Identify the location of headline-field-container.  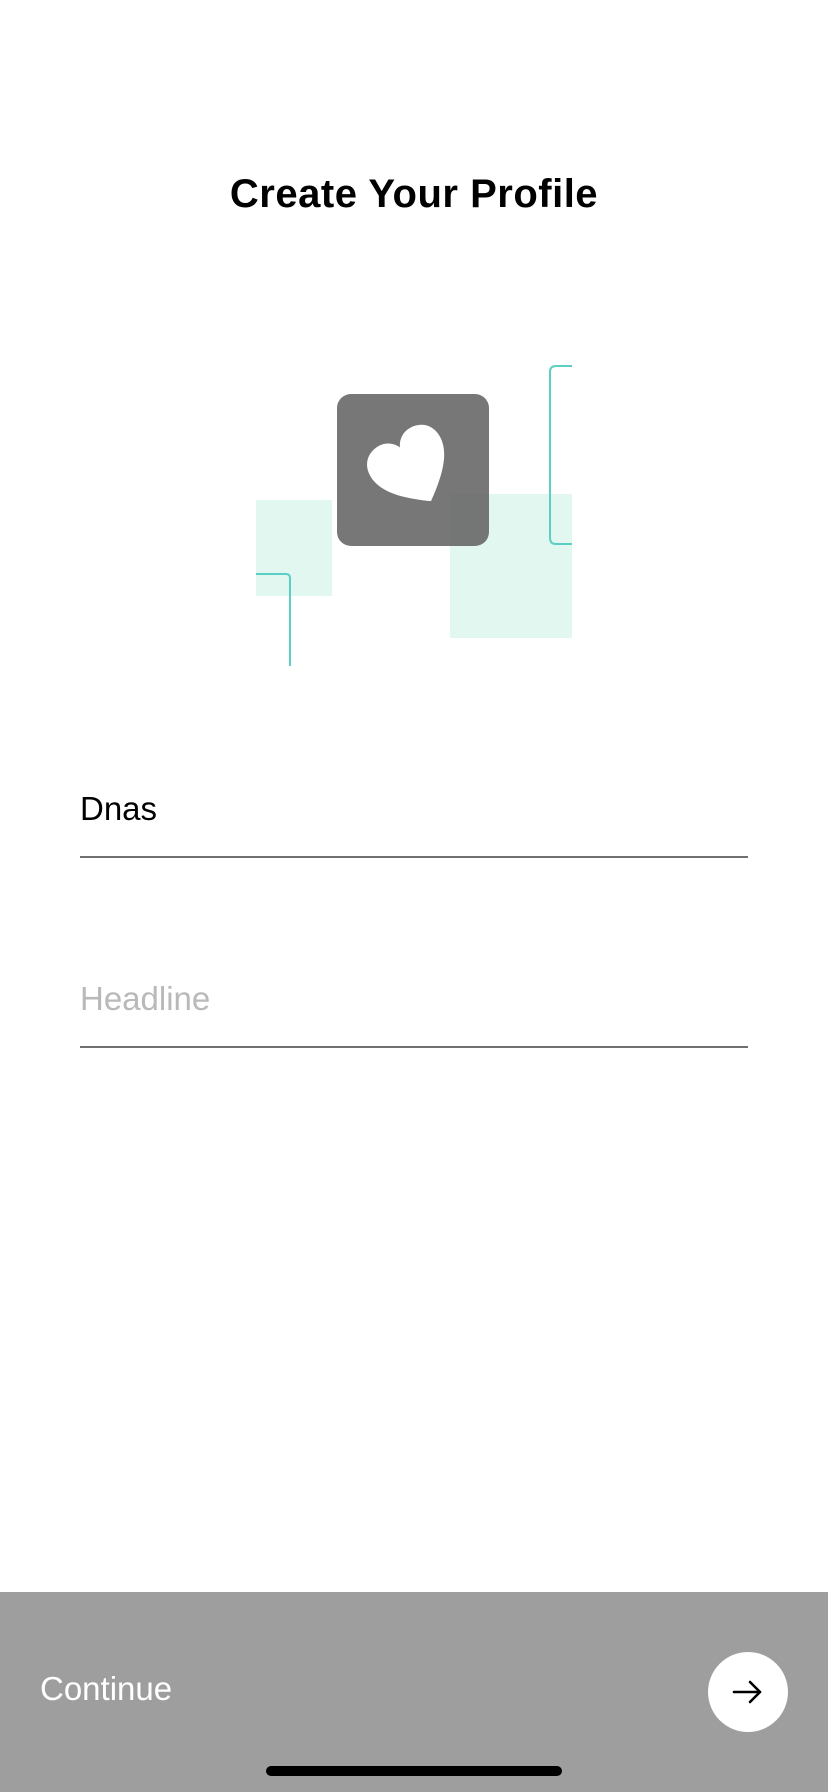
(414, 1014).